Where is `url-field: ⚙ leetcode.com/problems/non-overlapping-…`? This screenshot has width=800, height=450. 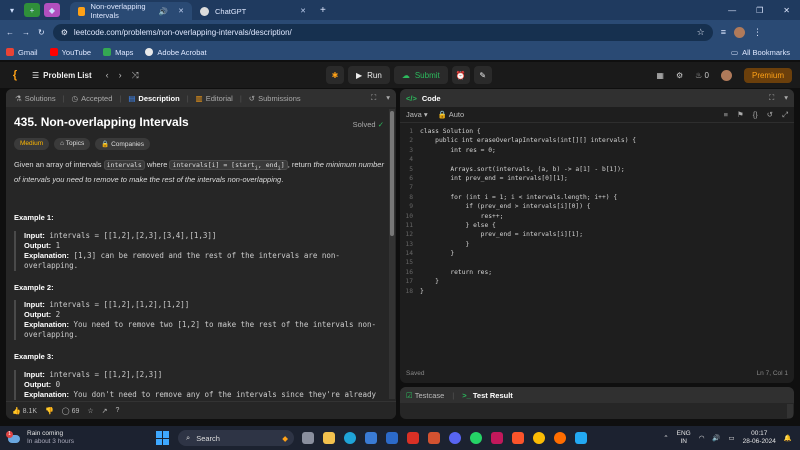
url-field: ⚙ leetcode.com/problems/non-overlapping-… is located at coordinates (382, 32).